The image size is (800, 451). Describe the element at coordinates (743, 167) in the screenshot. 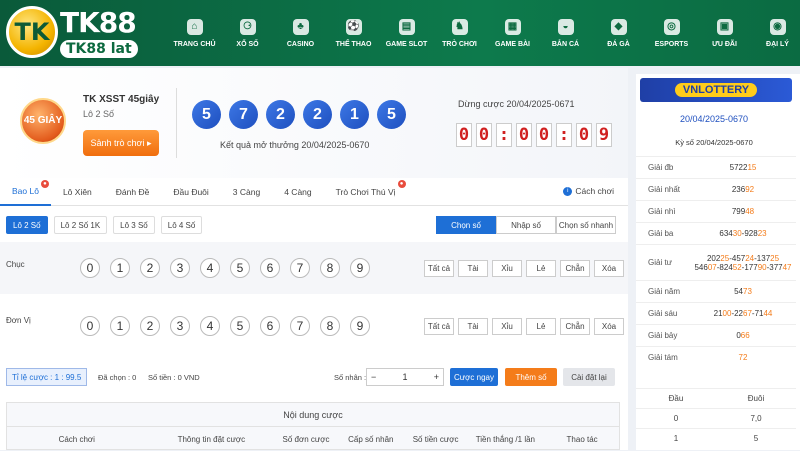

I see `prize-value: 572215` at that location.